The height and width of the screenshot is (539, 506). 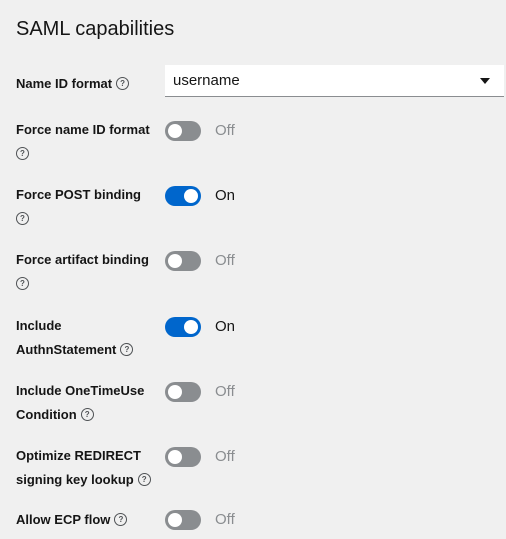 What do you see at coordinates (183, 392) in the screenshot?
I see `toggle-include-onetimeuse-condition` at bounding box center [183, 392].